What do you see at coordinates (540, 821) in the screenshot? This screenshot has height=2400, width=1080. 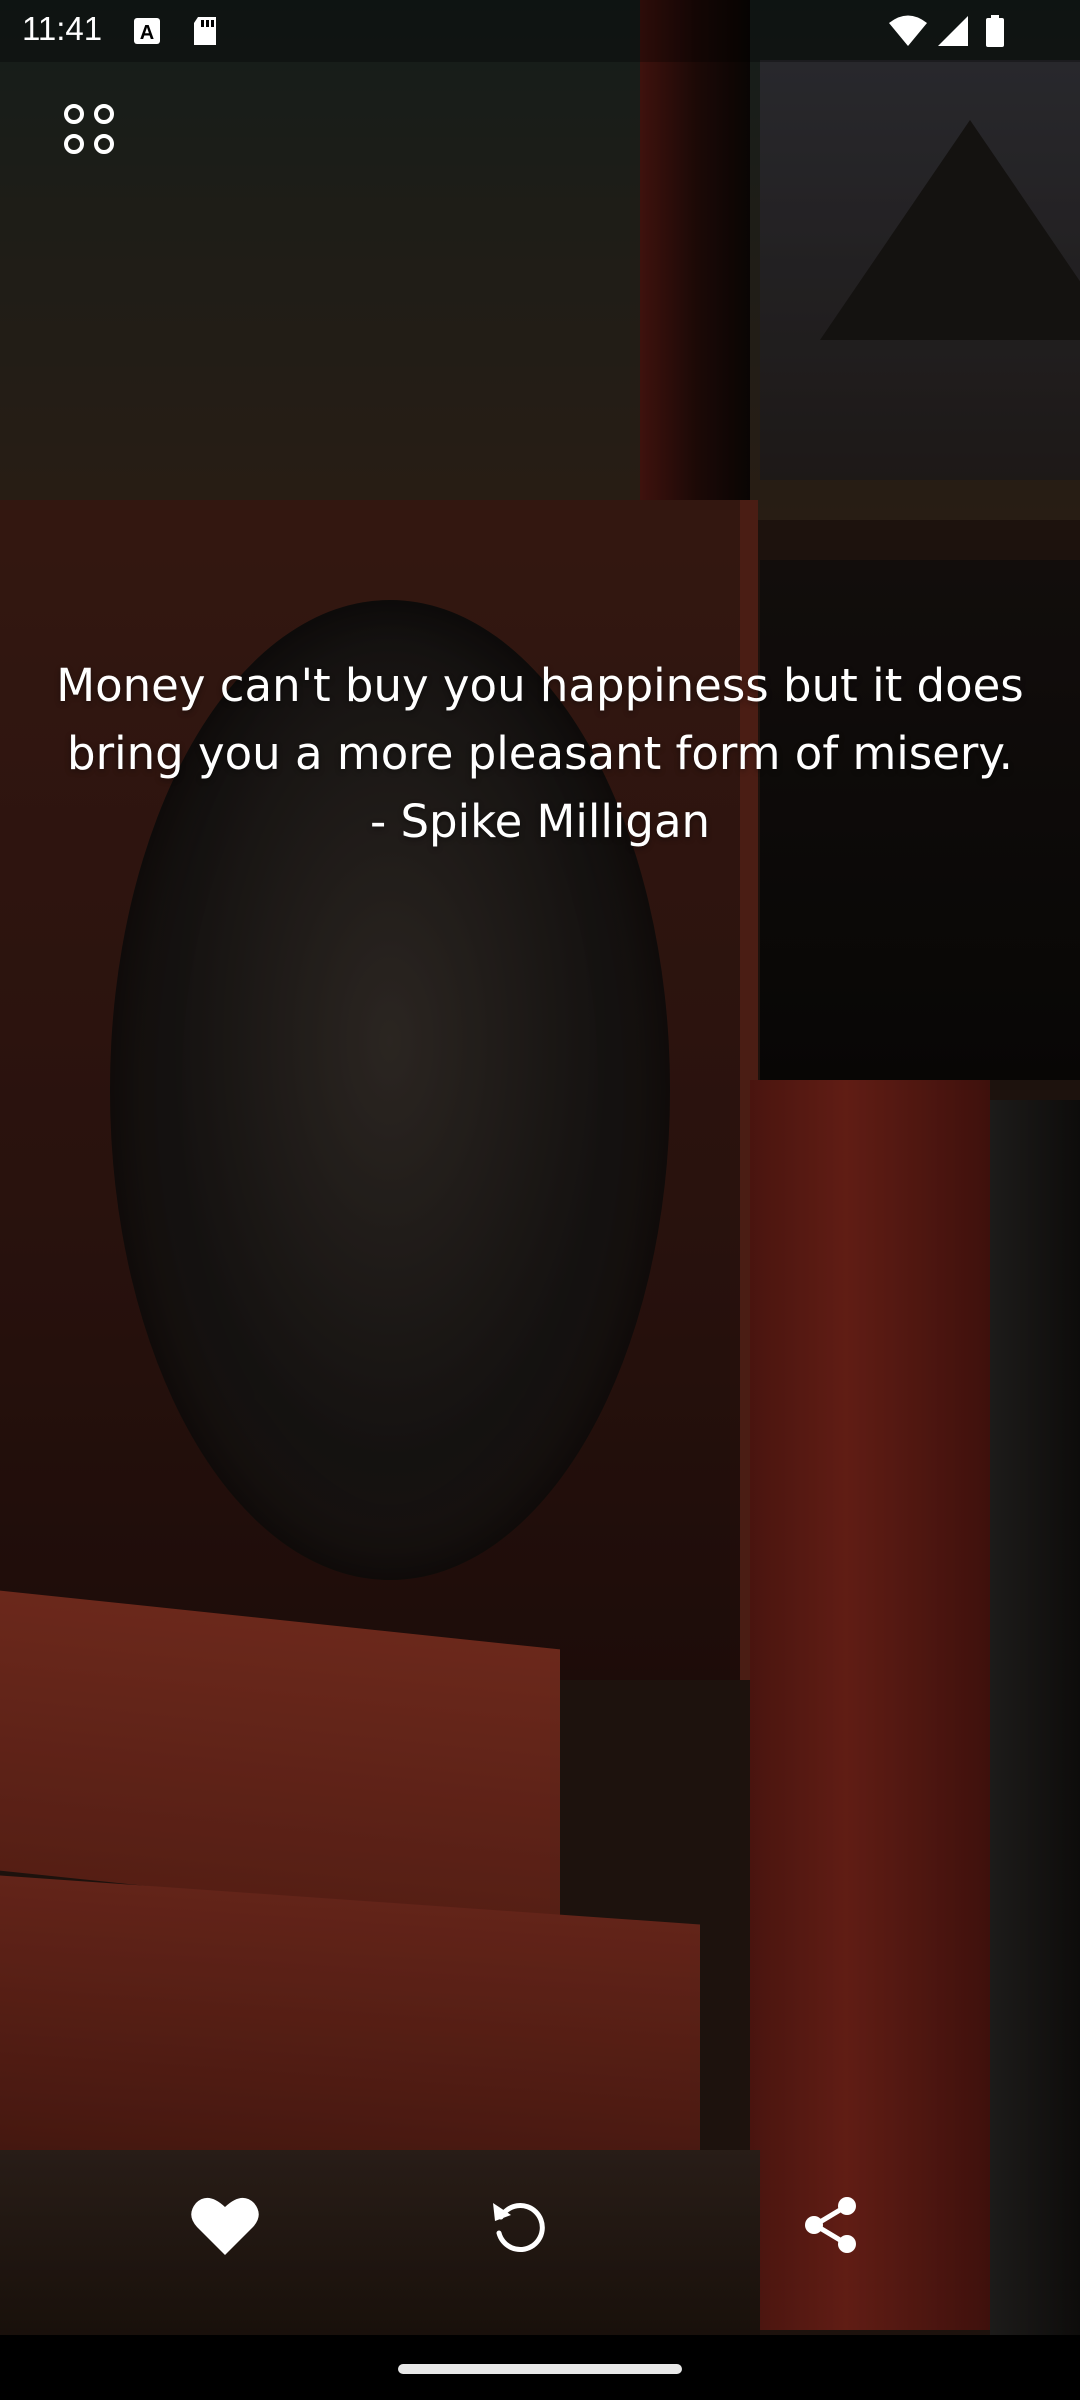 I see `quote-author: - Spike Milligan` at bounding box center [540, 821].